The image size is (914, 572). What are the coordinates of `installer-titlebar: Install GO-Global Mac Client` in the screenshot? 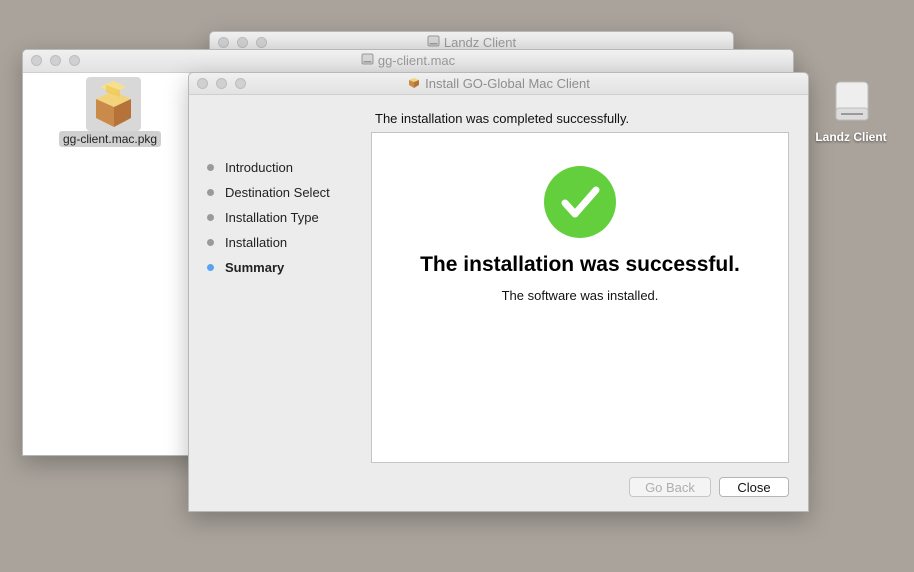 It's located at (498, 84).